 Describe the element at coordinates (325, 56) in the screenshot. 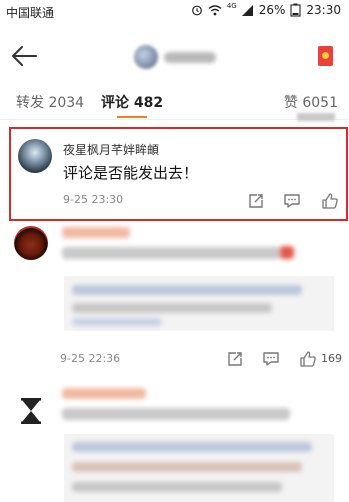

I see `red-envelope-icon` at that location.